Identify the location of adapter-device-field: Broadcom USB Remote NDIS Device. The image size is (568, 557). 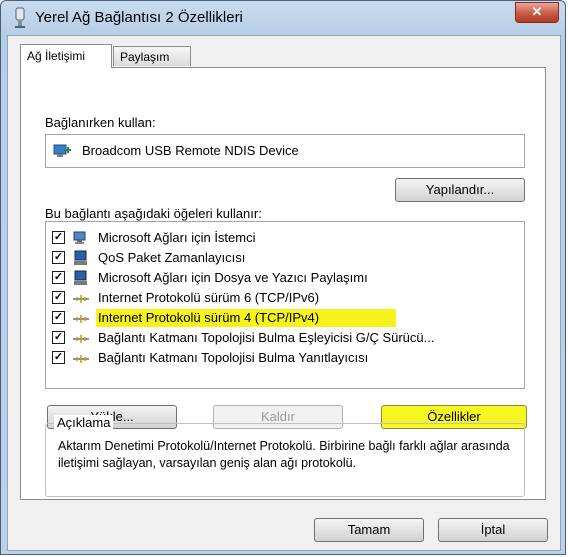
(285, 151).